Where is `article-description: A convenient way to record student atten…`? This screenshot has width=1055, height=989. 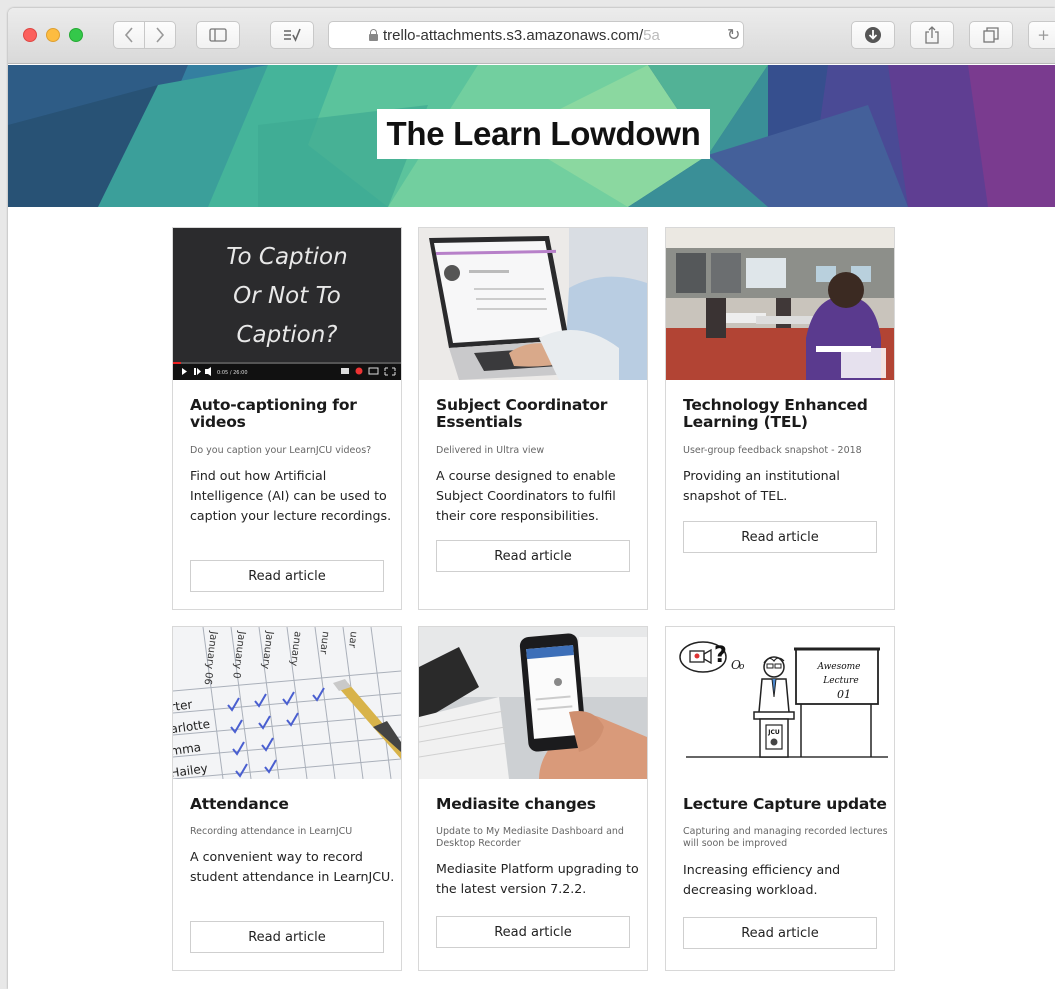 article-description: A convenient way to record student atten… is located at coordinates (292, 866).